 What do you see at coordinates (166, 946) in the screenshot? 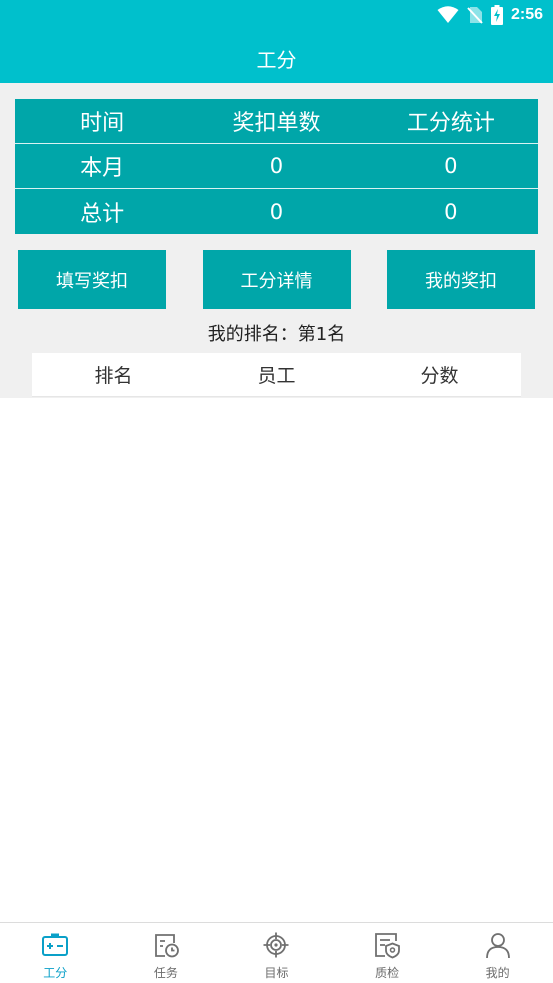
I see `task-icon` at bounding box center [166, 946].